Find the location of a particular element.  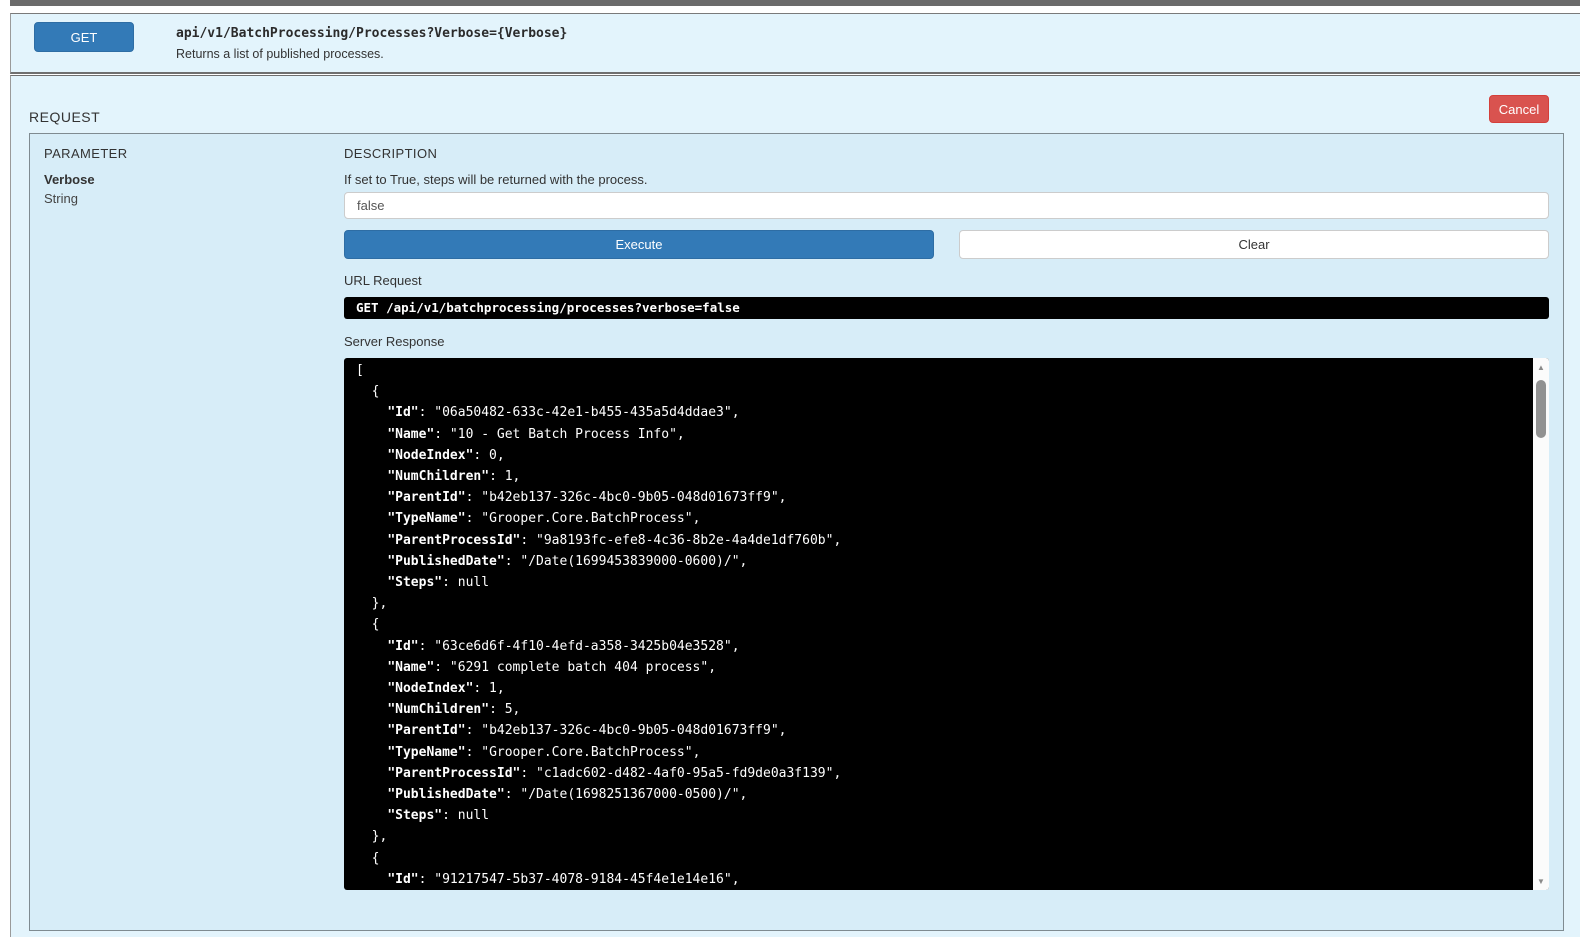

url-request-label: URL Request is located at coordinates (383, 280).